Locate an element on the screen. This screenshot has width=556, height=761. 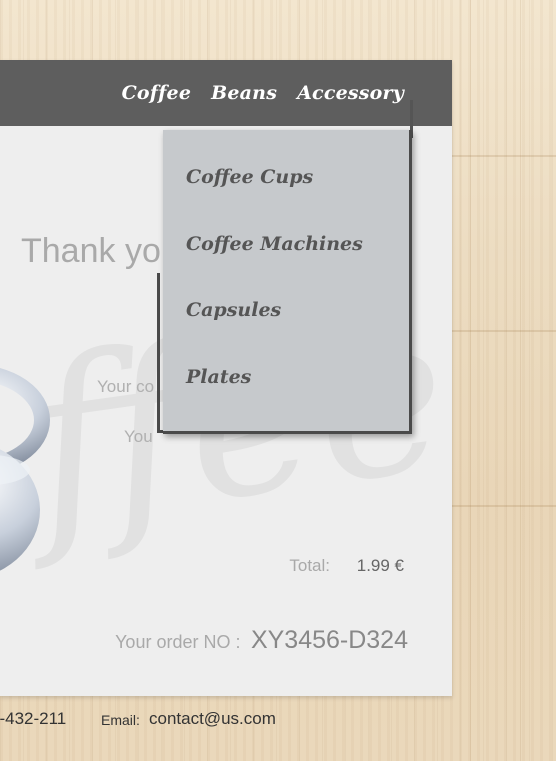
dropdown-item-plates: Plates is located at coordinates (218, 377).